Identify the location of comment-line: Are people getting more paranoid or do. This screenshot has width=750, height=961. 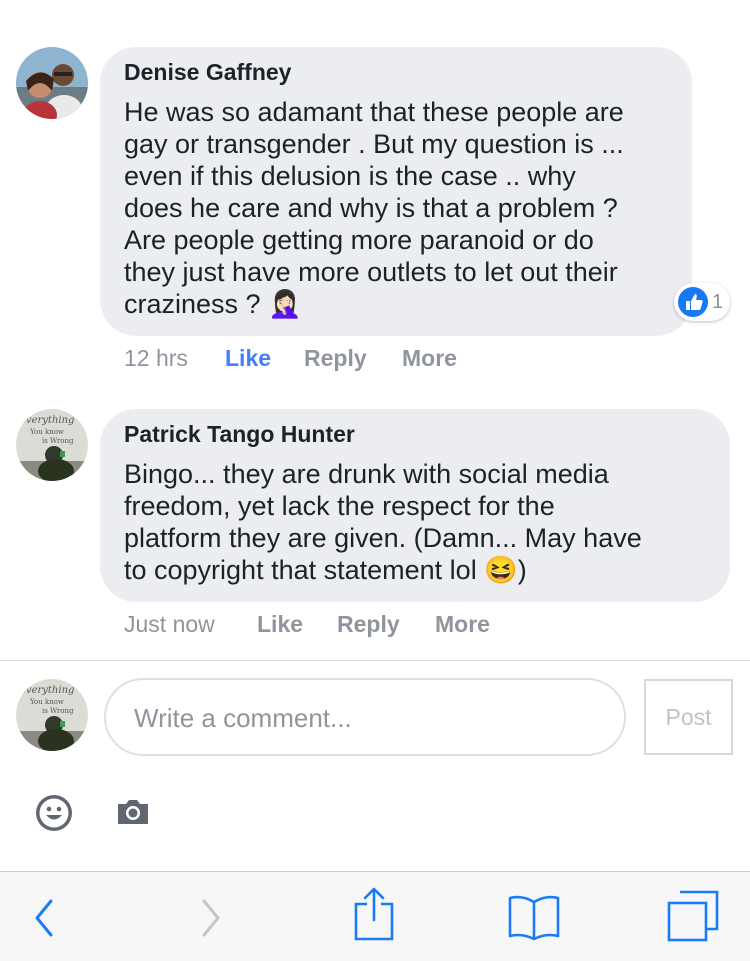
(359, 240).